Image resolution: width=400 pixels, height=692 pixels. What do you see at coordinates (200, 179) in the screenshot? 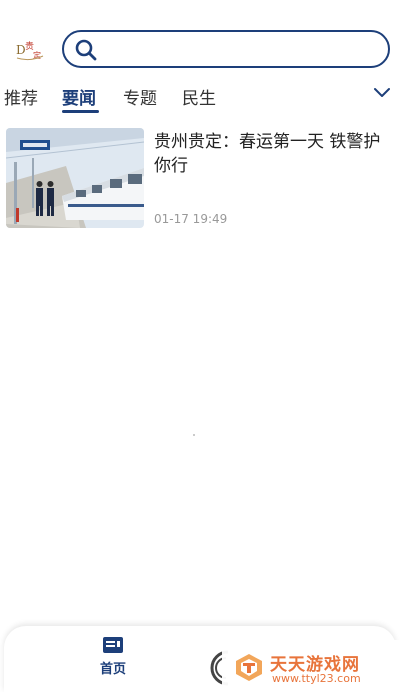
I see `news-list-item: 贵州贵定：春运第一天 铁警护你行 01-17 19:49` at bounding box center [200, 179].